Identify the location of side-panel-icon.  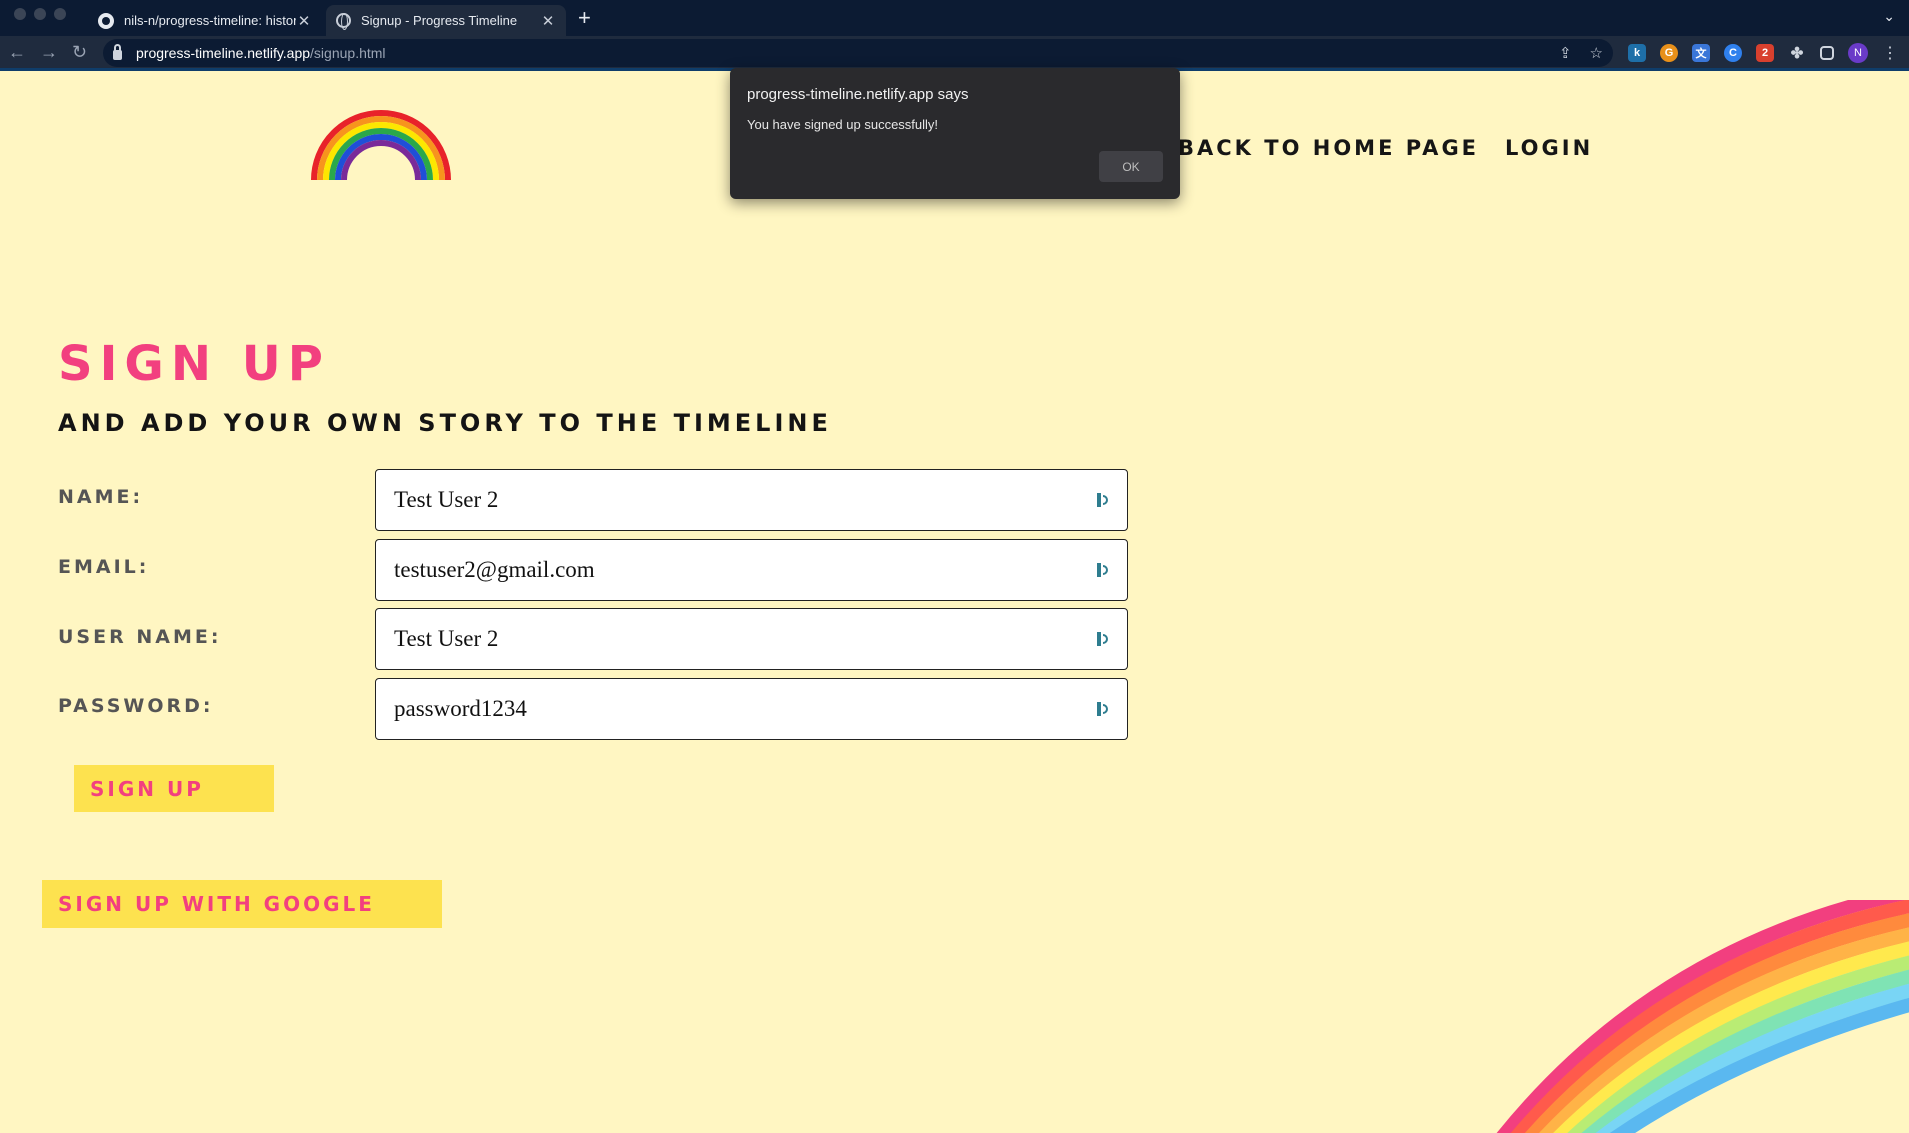
(1827, 53).